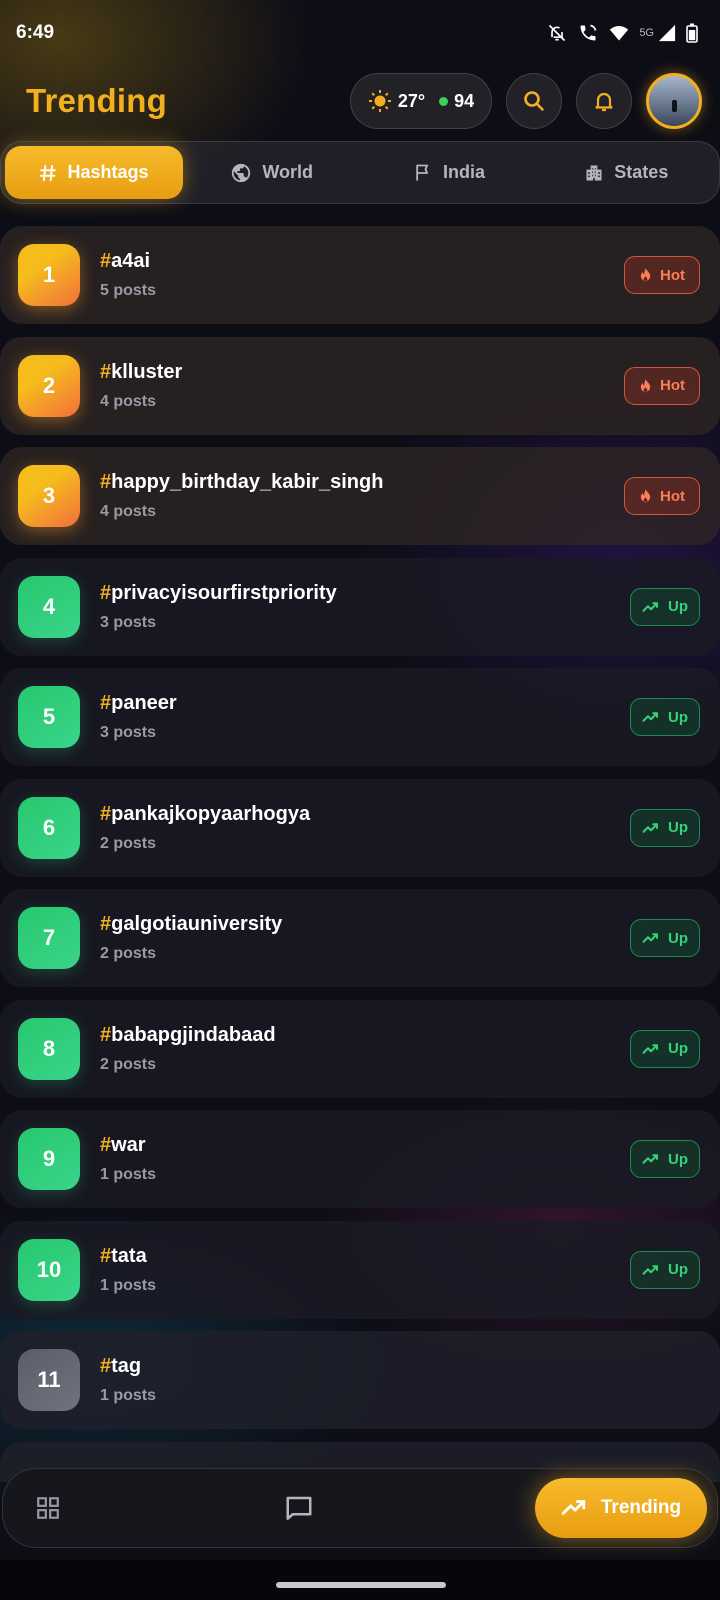 Image resolution: width=720 pixels, height=1600 pixels. I want to click on hashtag-info: # galgotiauniversity 2 posts, so click(365, 938).